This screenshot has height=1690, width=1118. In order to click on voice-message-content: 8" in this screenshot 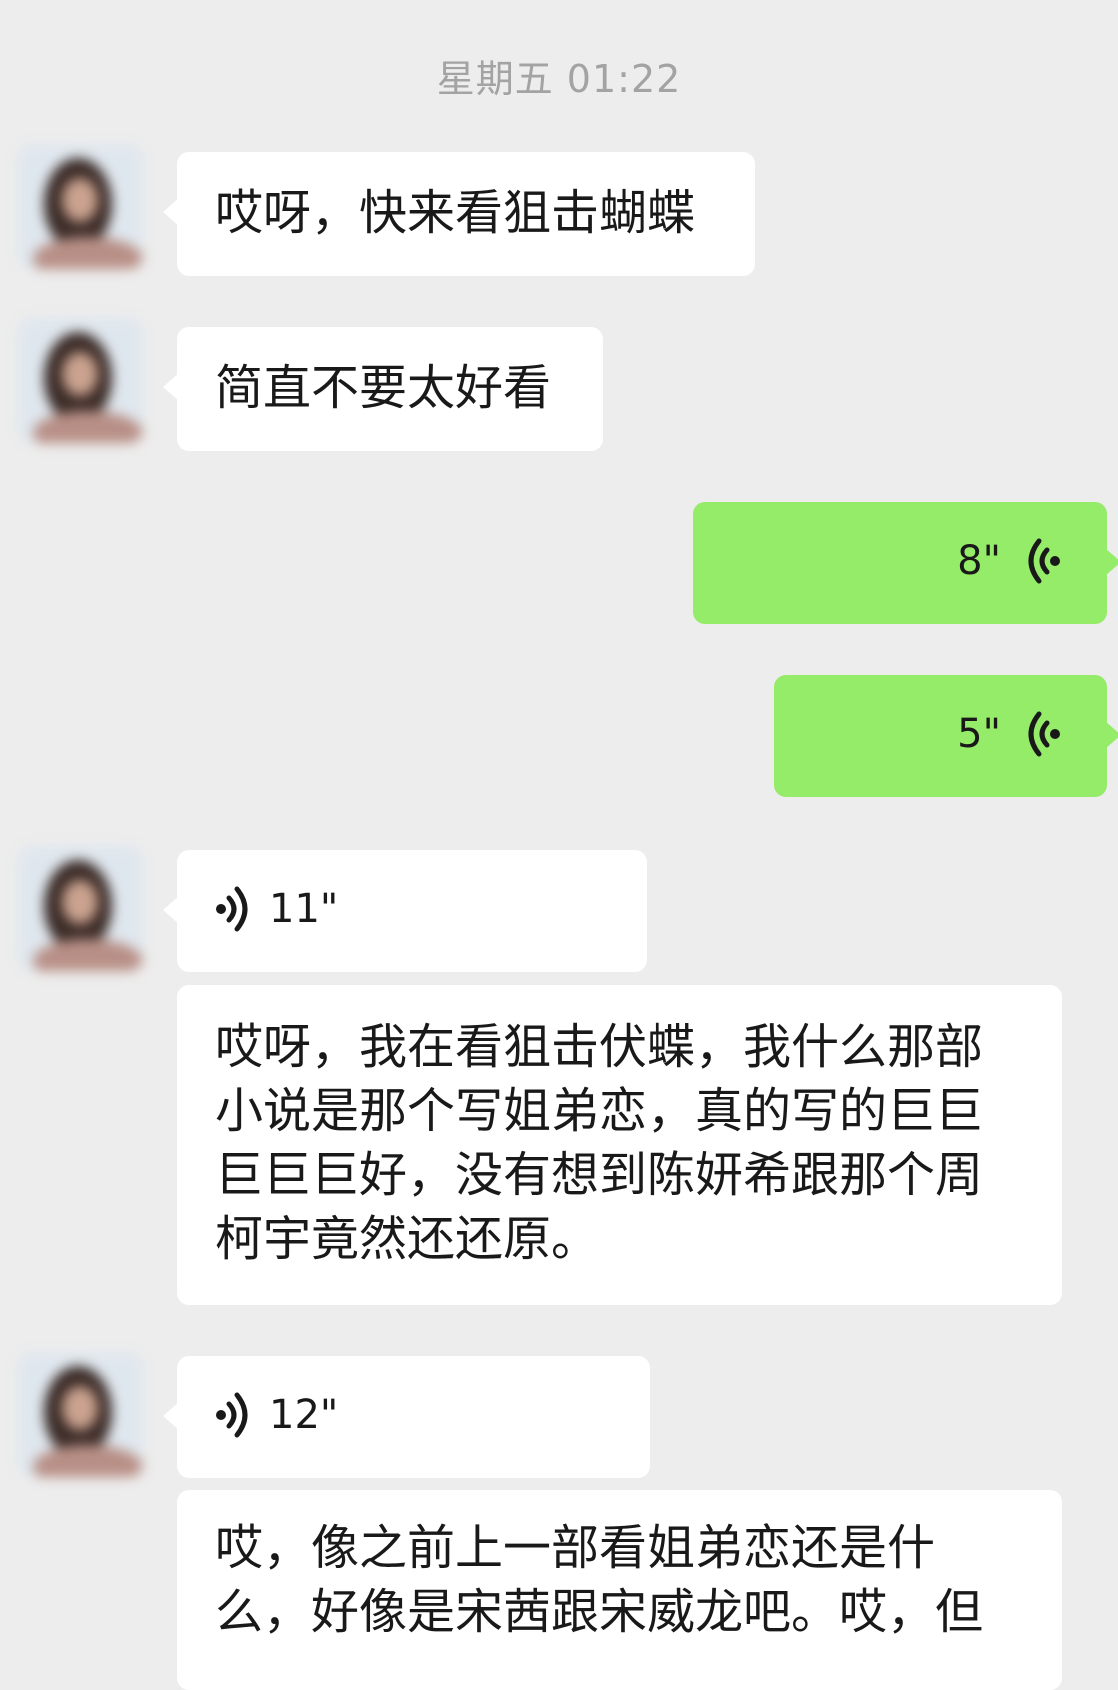, I will do `click(1010, 561)`.